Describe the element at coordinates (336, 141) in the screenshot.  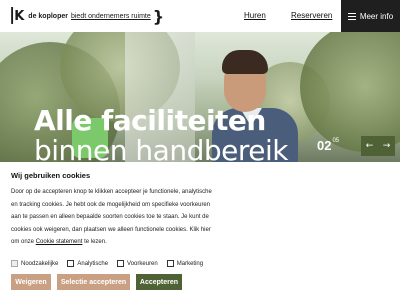
I see `slide-total: 05` at that location.